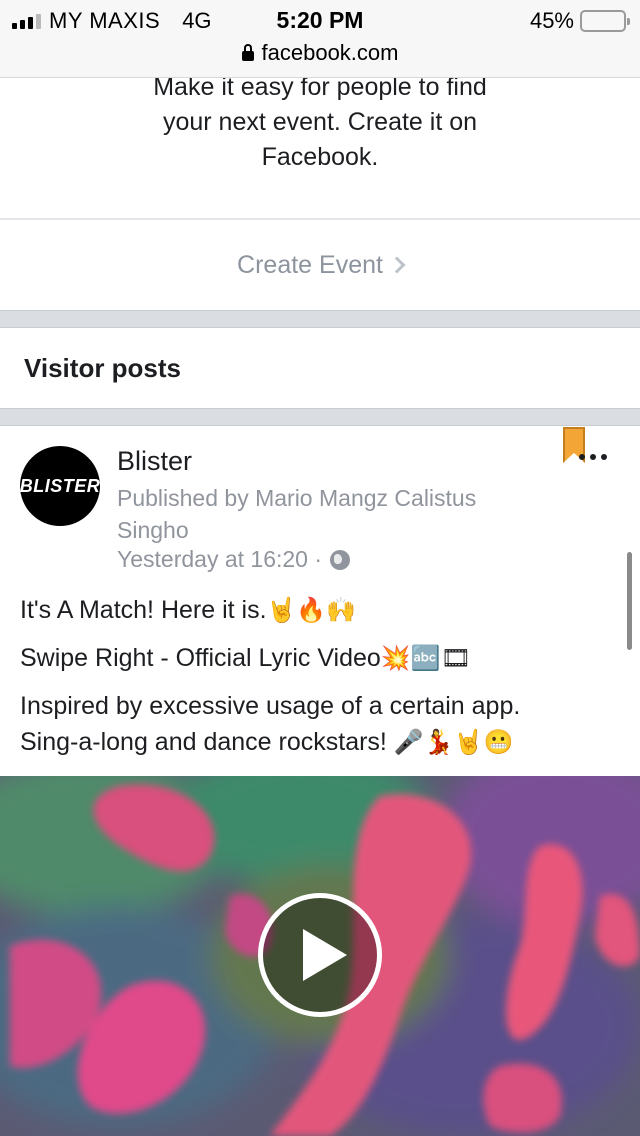  I want to click on battery-group: 45%, so click(579, 21).